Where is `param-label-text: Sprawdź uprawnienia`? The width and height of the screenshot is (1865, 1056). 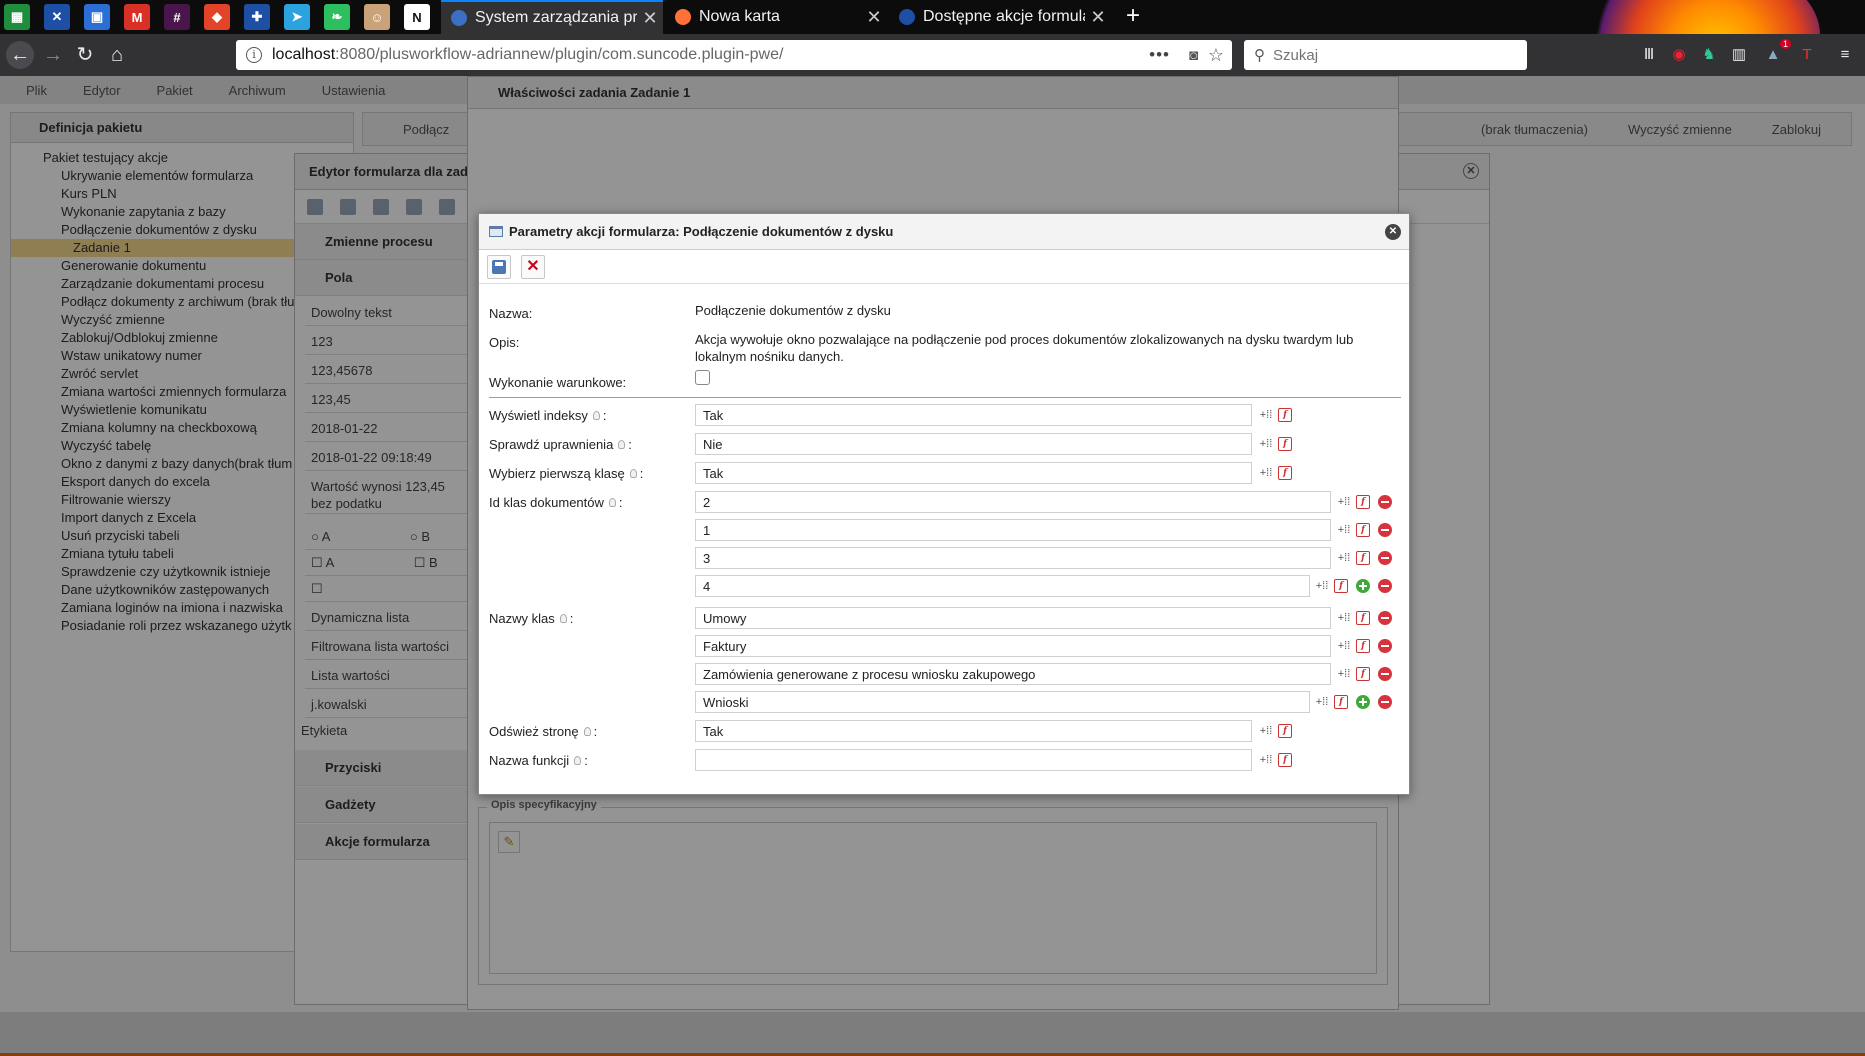
param-label-text: Sprawdź uprawnienia is located at coordinates (551, 444).